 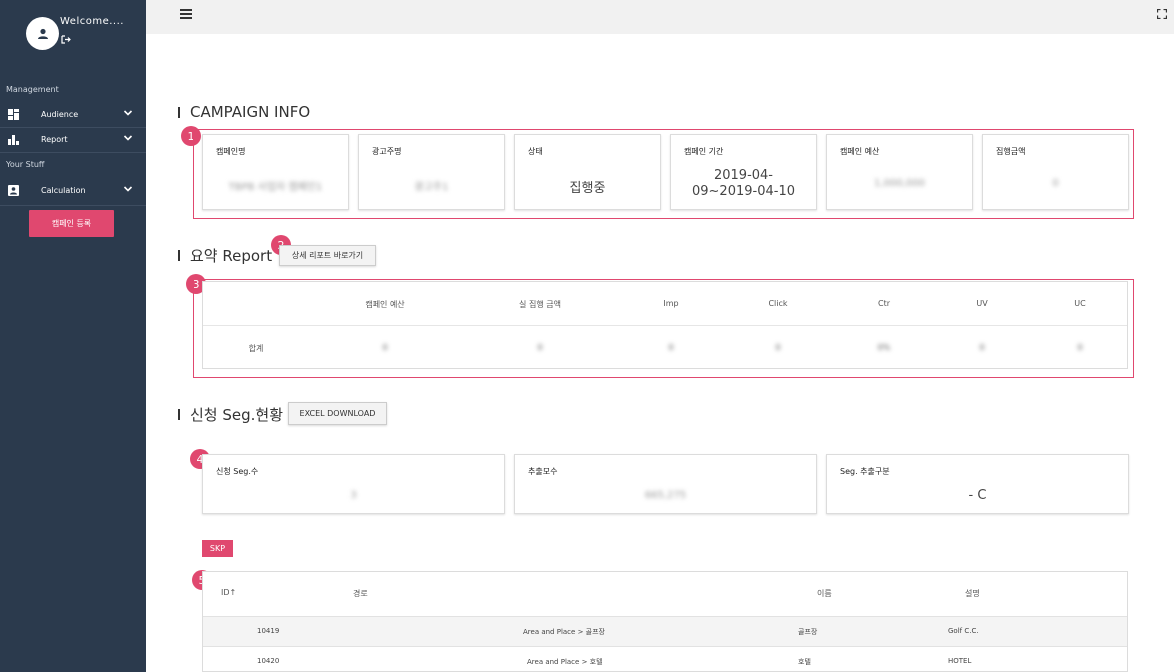 What do you see at coordinates (587, 188) in the screenshot?
I see `card-value: 집행중` at bounding box center [587, 188].